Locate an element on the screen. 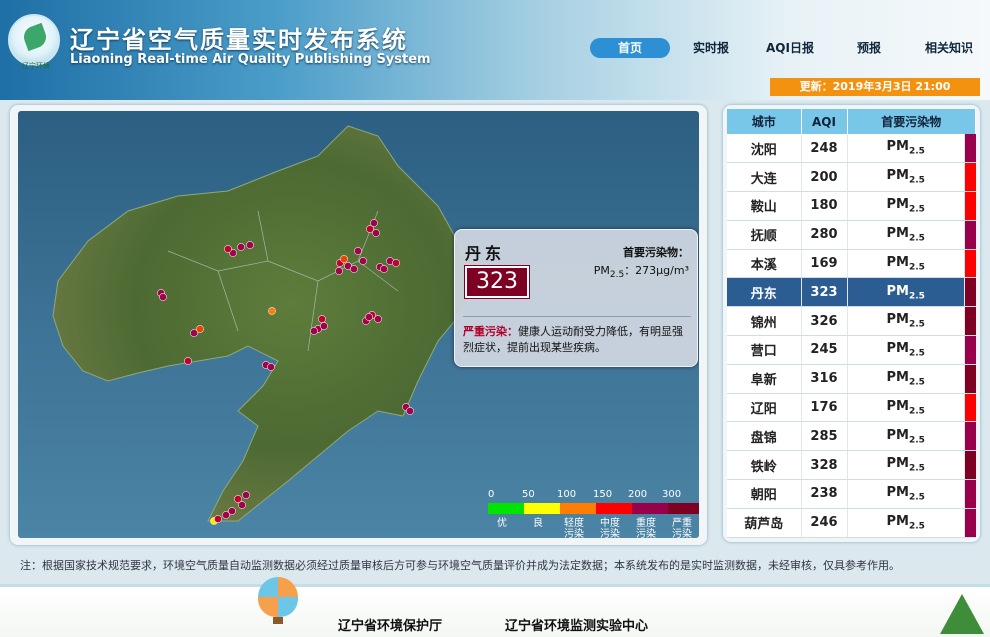 Image resolution: width=990 pixels, height=637 pixels. row-aqi: 323 is located at coordinates (824, 292).